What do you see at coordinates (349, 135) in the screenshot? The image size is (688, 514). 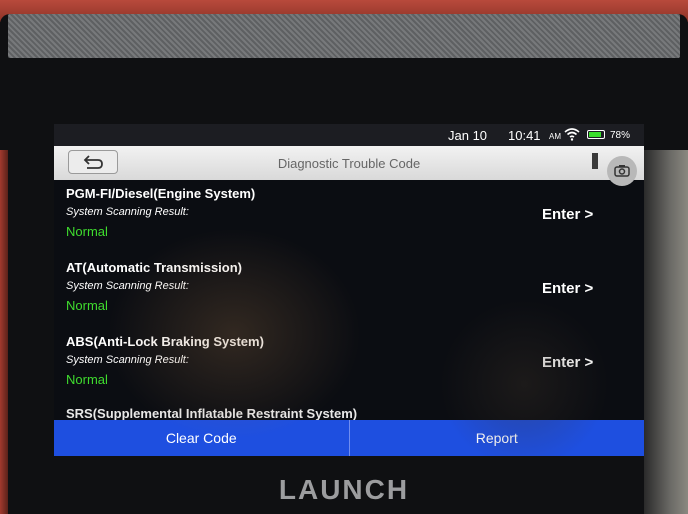 I see `status-bar: Jan 10 10:41 AM 78%` at bounding box center [349, 135].